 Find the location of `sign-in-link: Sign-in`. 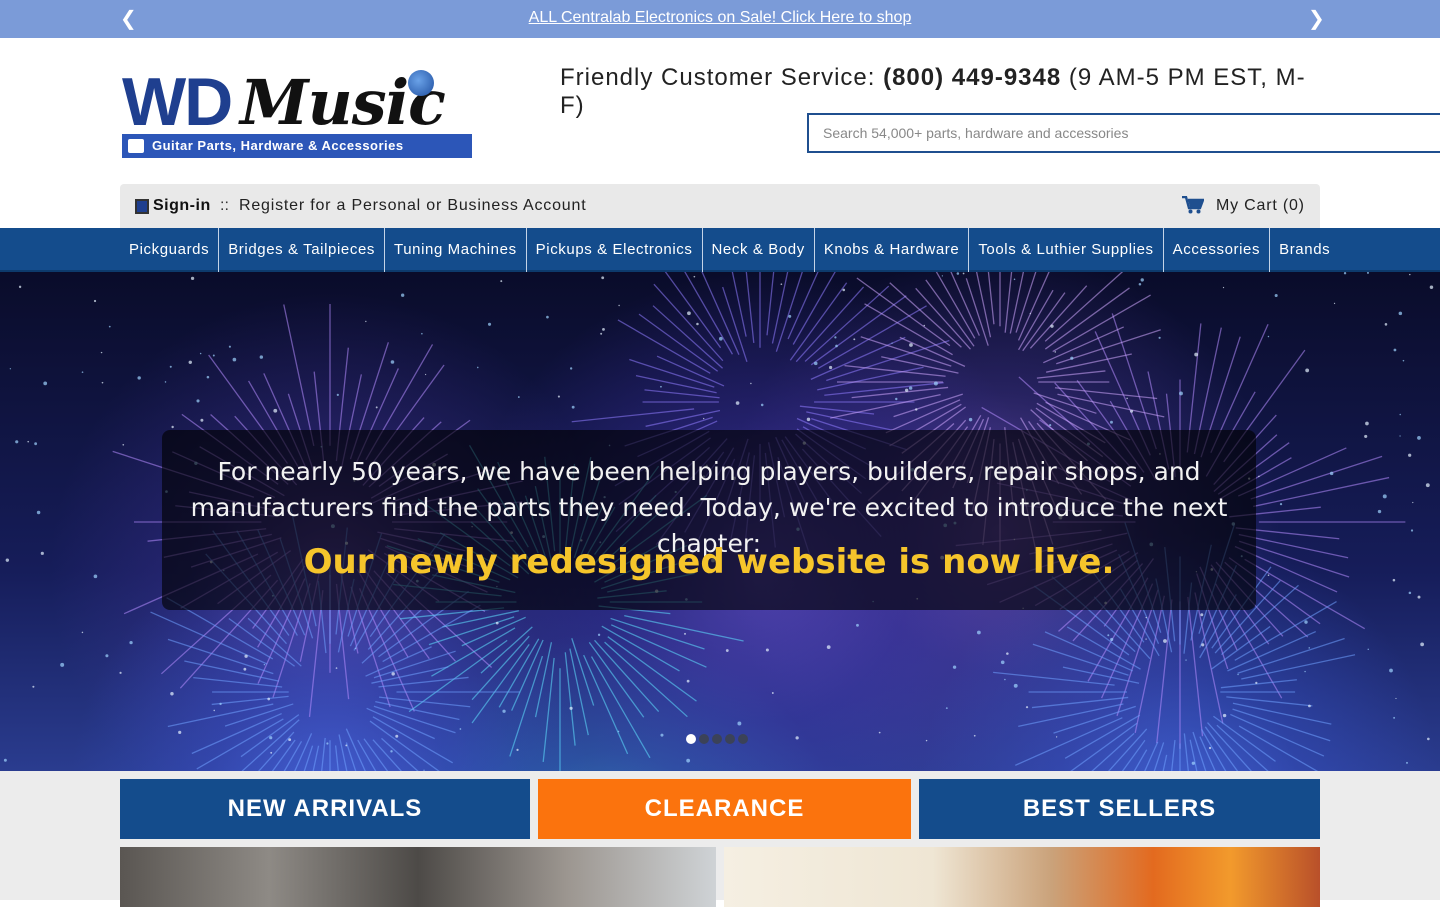

sign-in-link: Sign-in is located at coordinates (182, 206).